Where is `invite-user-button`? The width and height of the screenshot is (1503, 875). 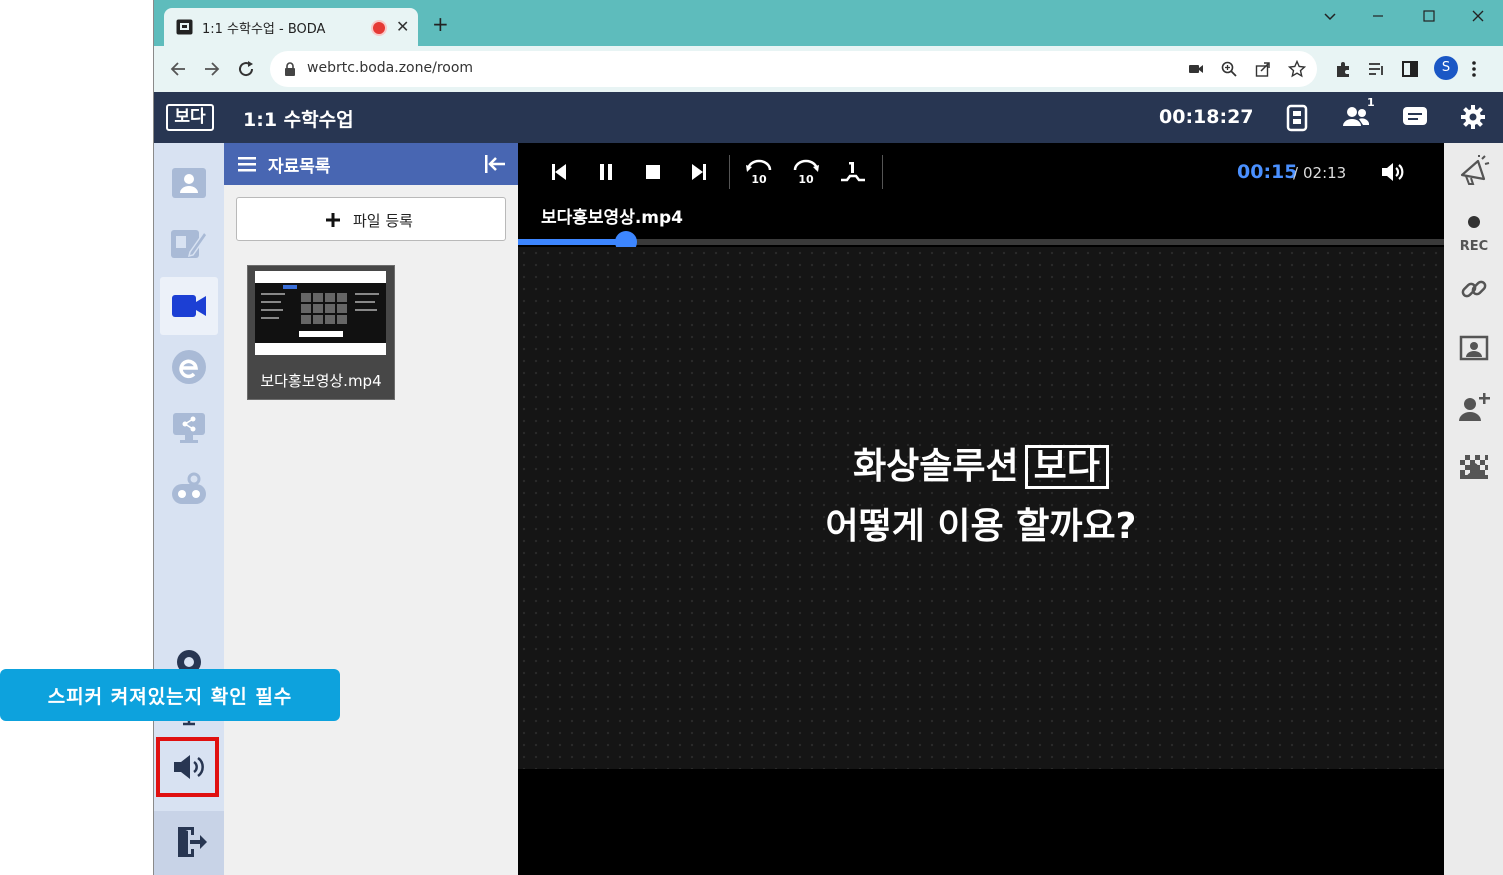
invite-user-button is located at coordinates (1474, 407).